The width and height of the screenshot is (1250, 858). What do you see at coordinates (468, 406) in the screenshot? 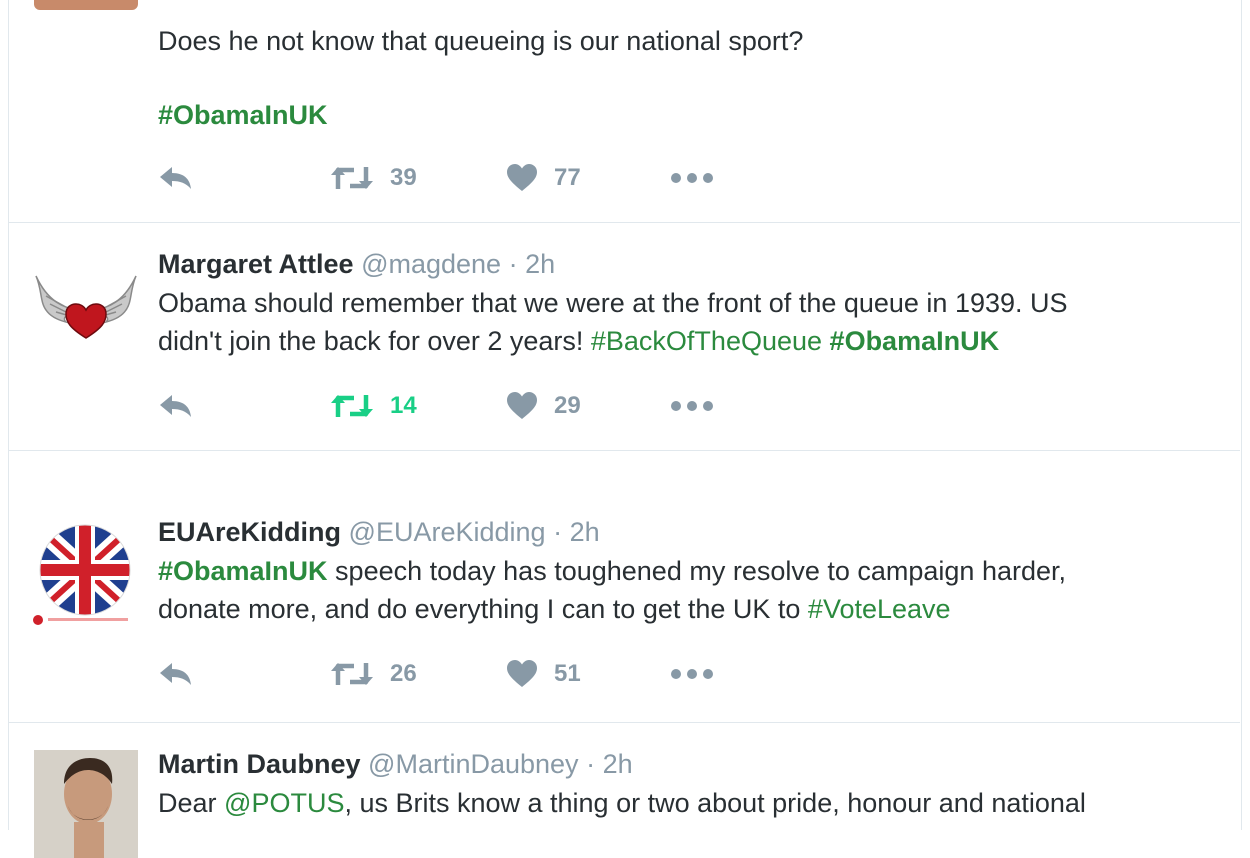
I see `tweet-actions: 14 29` at bounding box center [468, 406].